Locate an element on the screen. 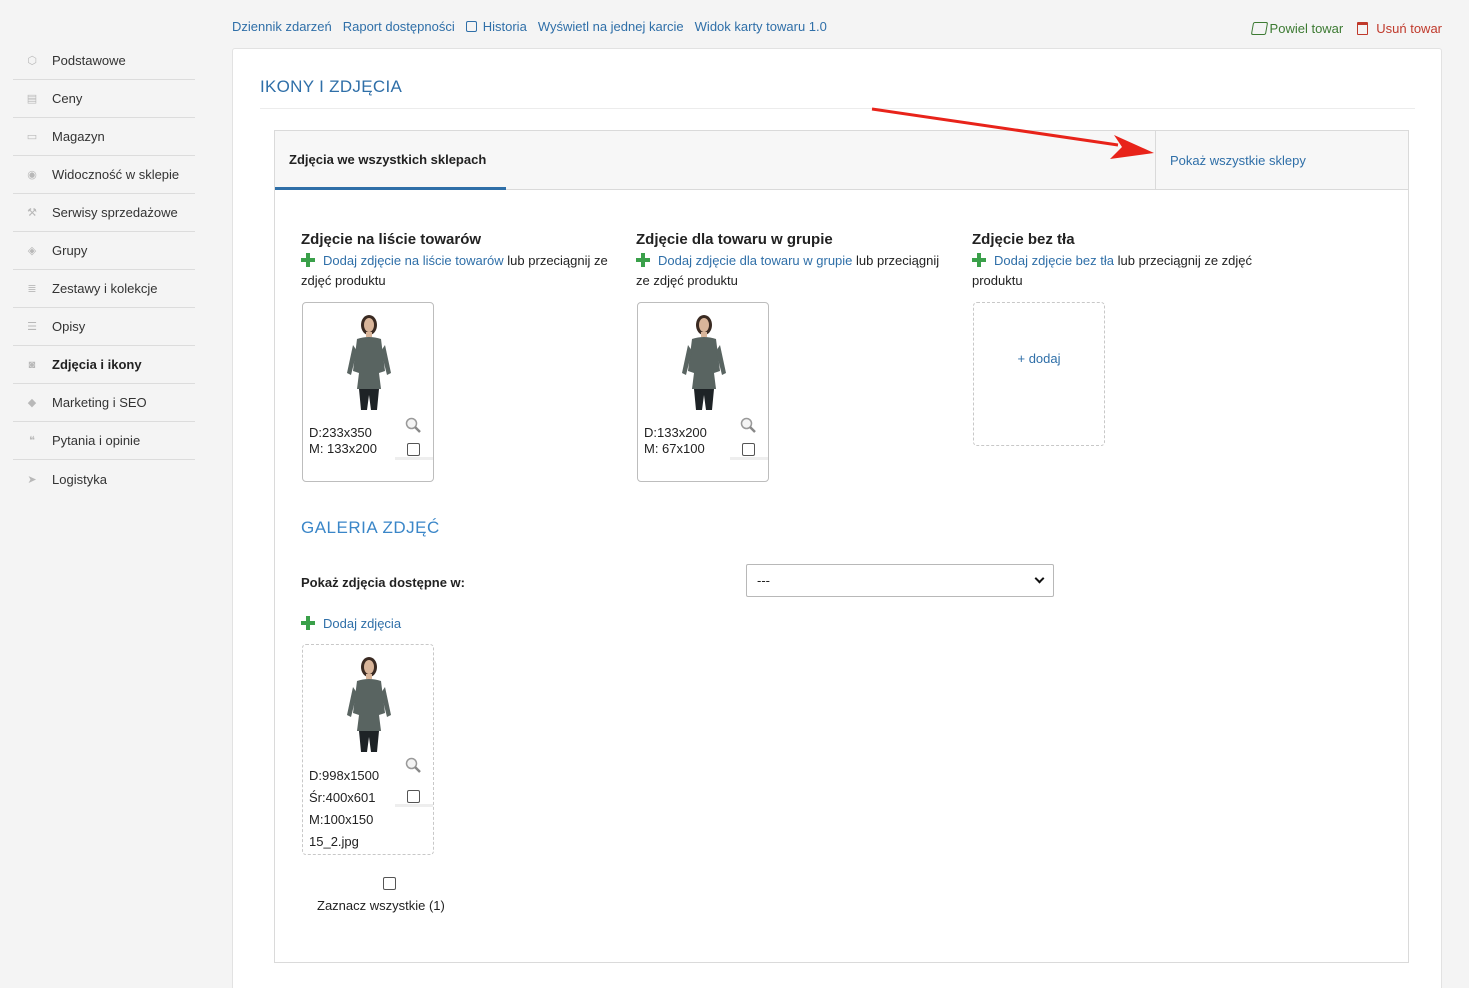 This screenshot has height=988, width=1469. text-icon: ☰ is located at coordinates (32, 327).